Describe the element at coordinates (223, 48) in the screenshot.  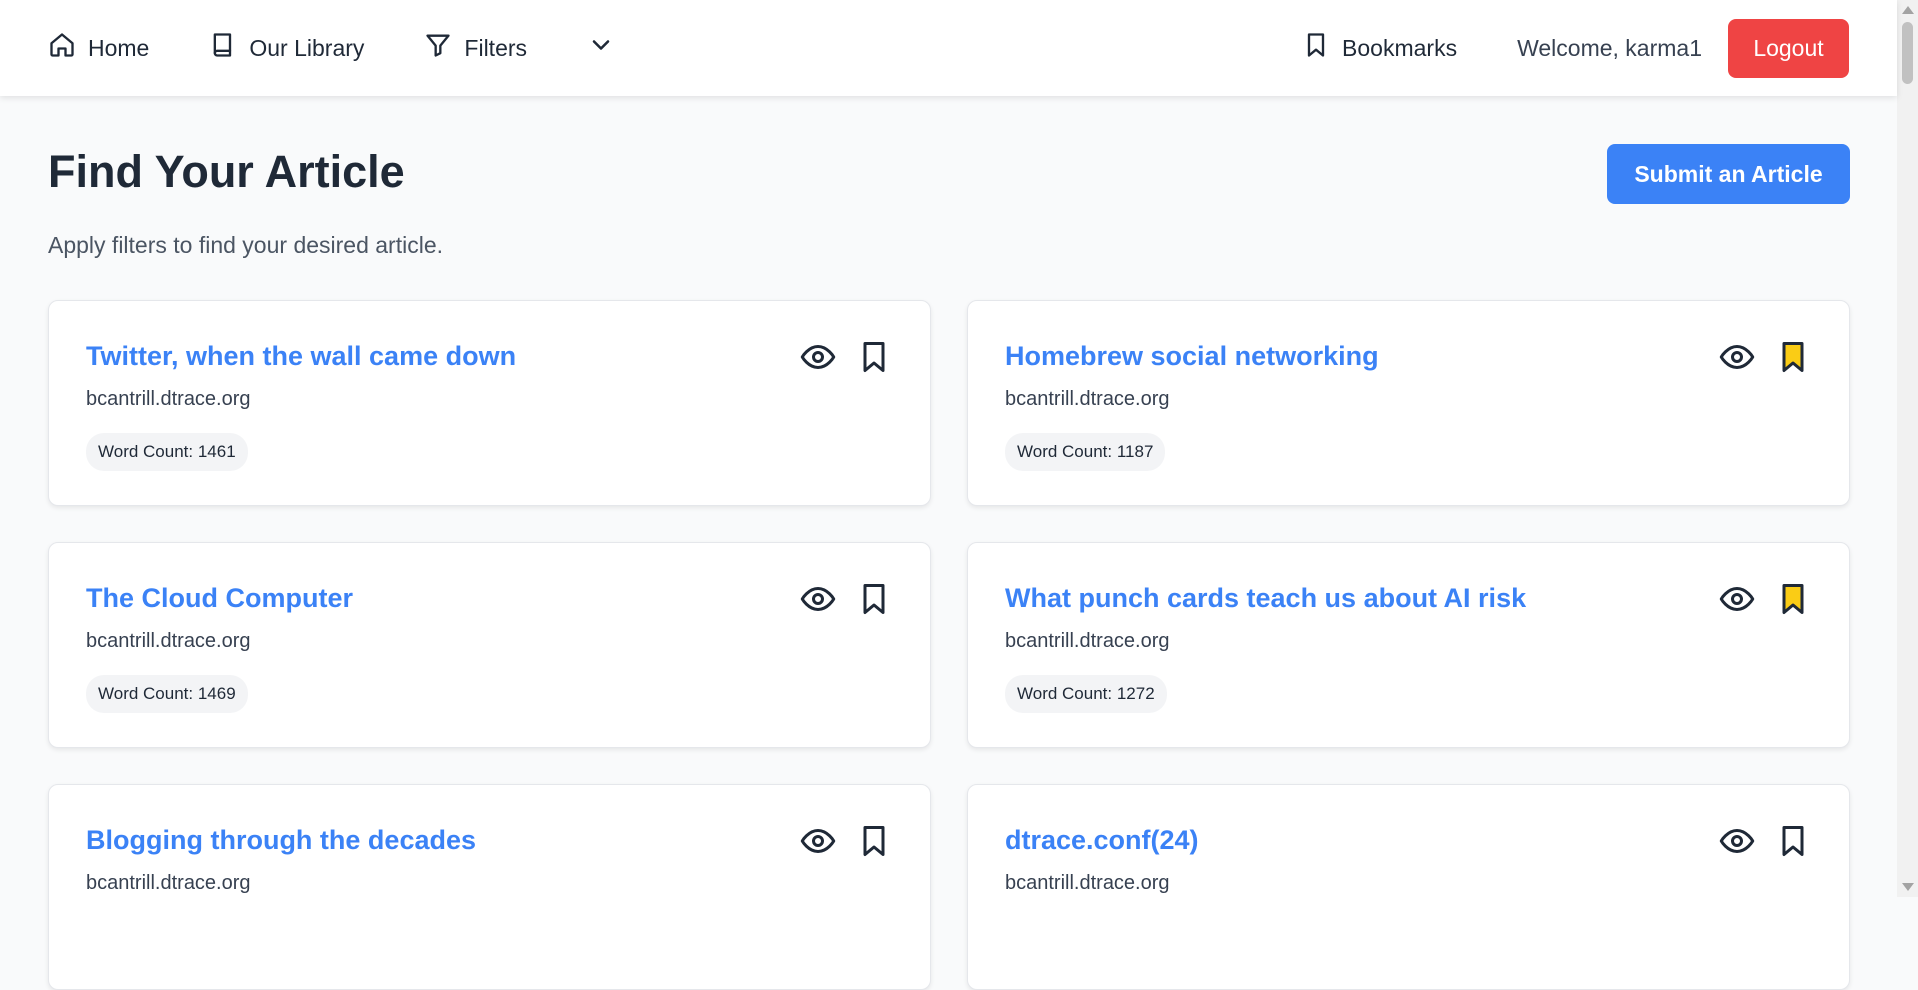
I see `book-icon` at that location.